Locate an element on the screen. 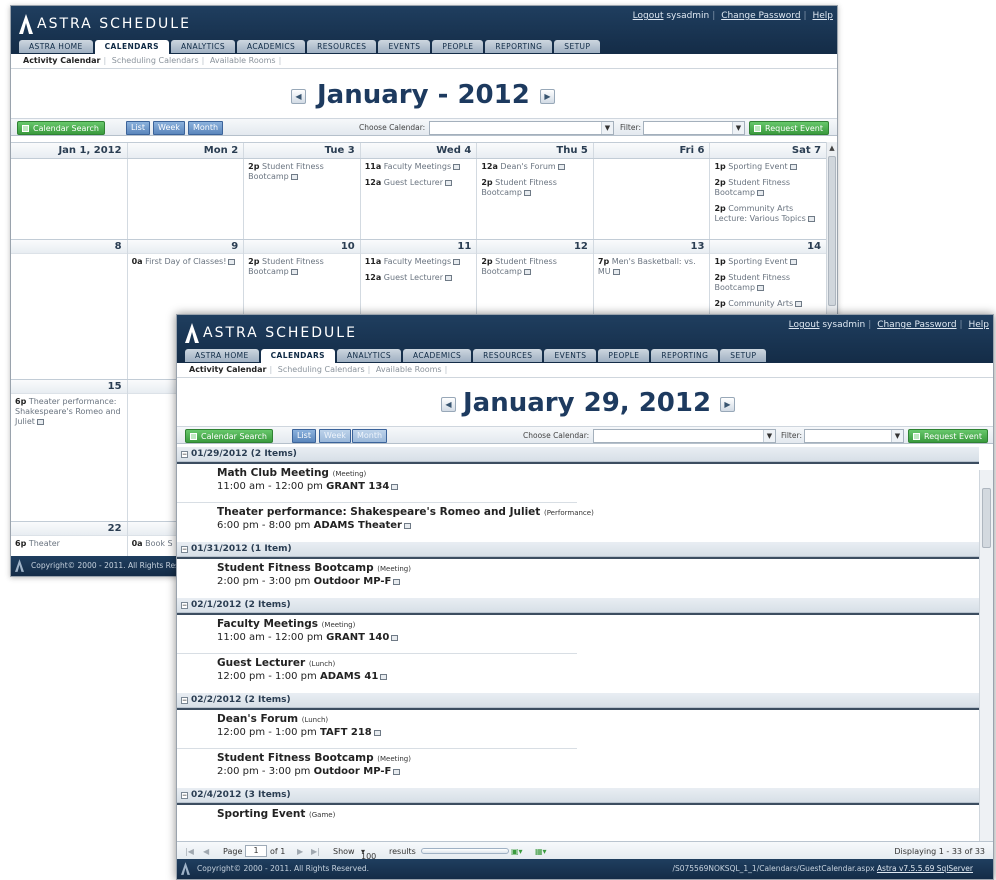 The width and height of the screenshot is (996, 880). scroll-up-icon: ▲ is located at coordinates (832, 148).